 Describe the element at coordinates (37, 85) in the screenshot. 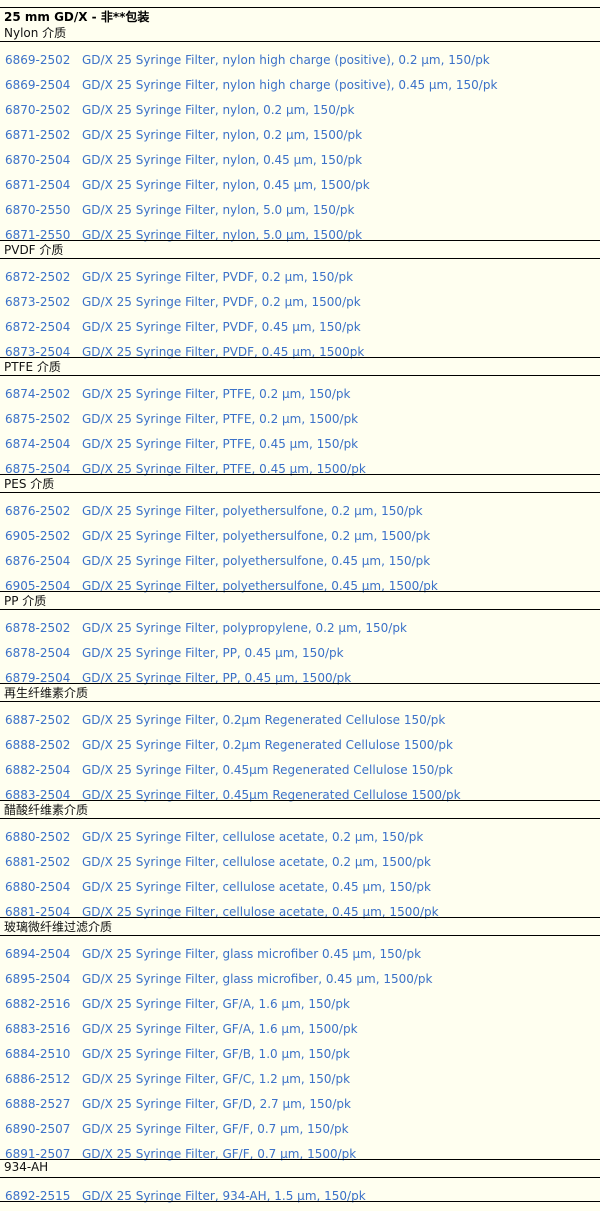

I see `product-code-link: 6869-2504` at that location.